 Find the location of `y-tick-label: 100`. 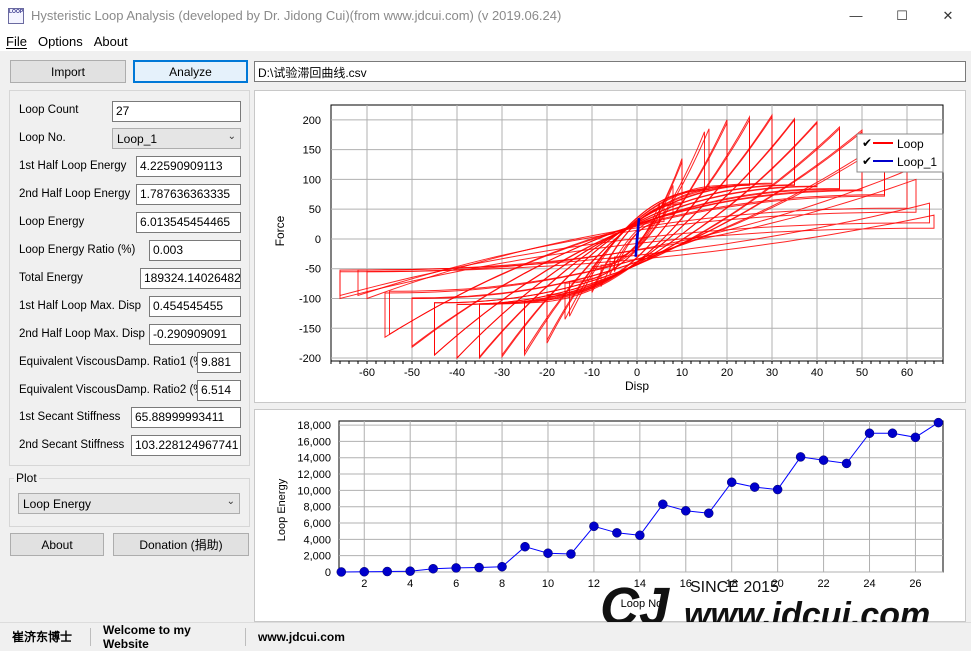

y-tick-label: 100 is located at coordinates (312, 180).